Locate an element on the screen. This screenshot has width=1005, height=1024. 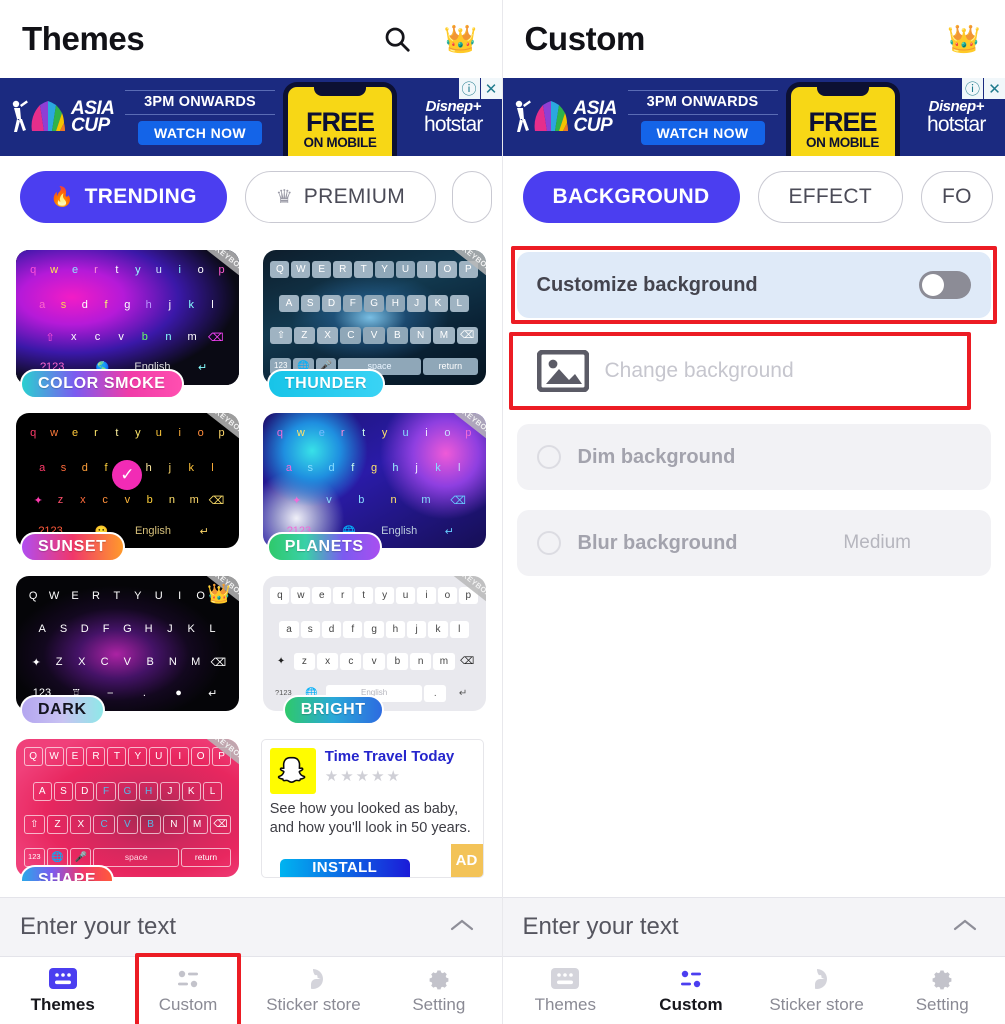
search-icon is located at coordinates (413, 39).